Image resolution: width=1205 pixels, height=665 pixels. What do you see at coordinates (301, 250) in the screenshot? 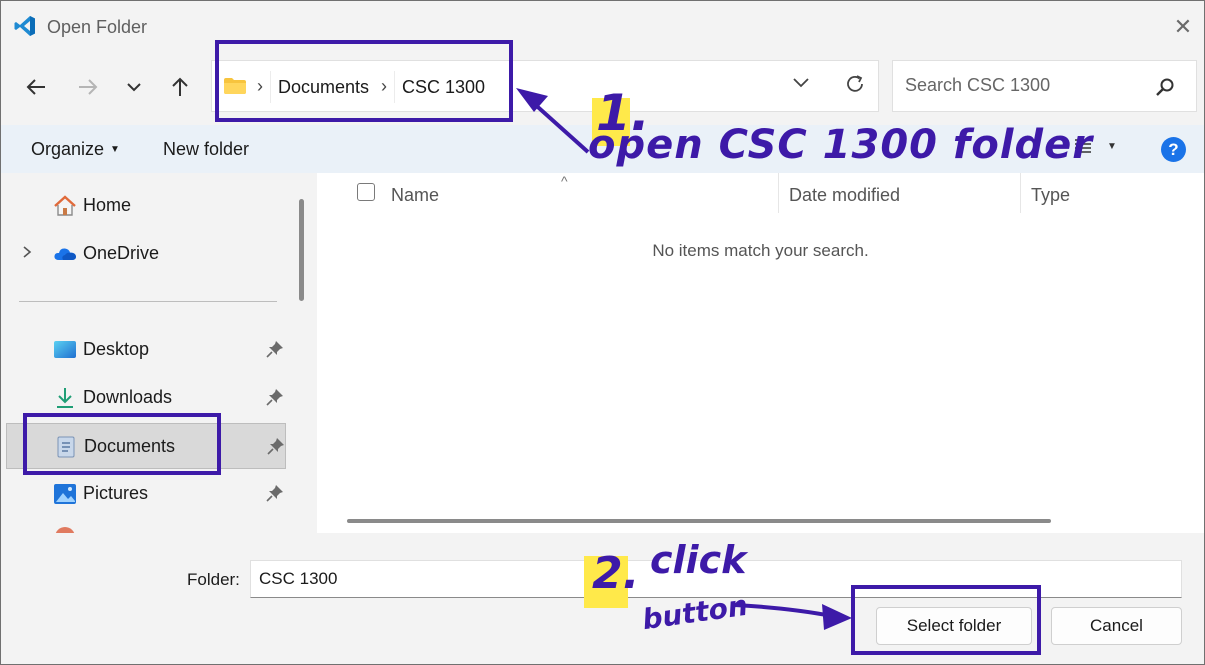
I see `sidebar-scrollbar` at bounding box center [301, 250].